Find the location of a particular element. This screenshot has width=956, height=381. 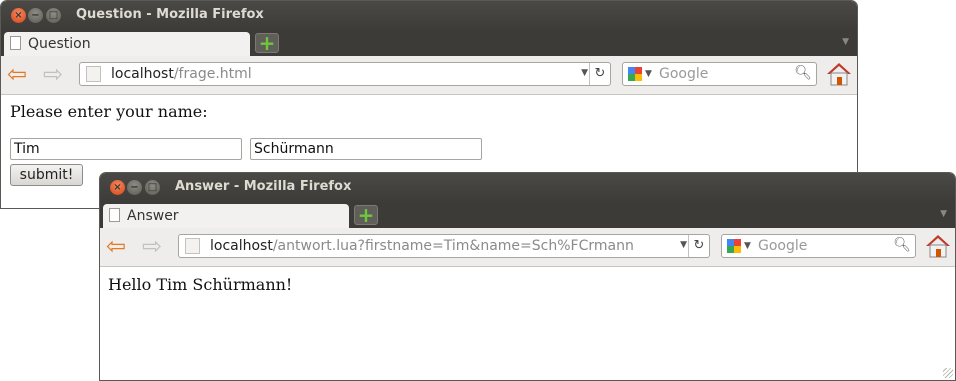

tab-question: Question is located at coordinates (127, 44).